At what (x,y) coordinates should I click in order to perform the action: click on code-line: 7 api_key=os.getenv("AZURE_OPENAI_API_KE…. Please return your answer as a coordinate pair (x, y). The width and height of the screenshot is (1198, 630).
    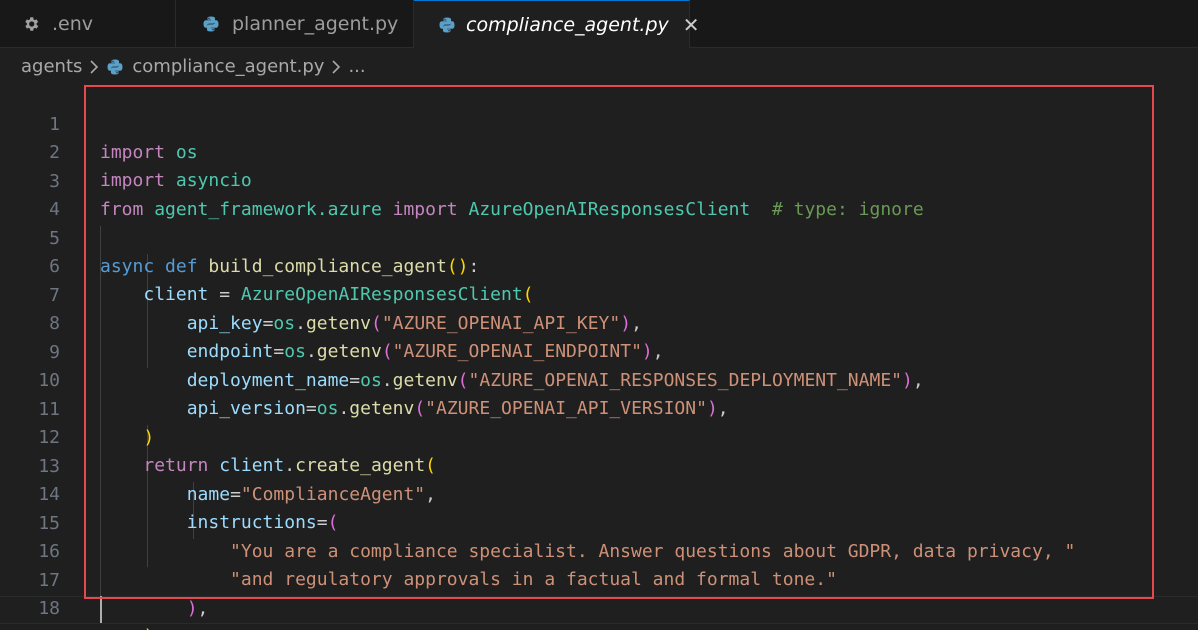
    Looking at the image, I should click on (599, 294).